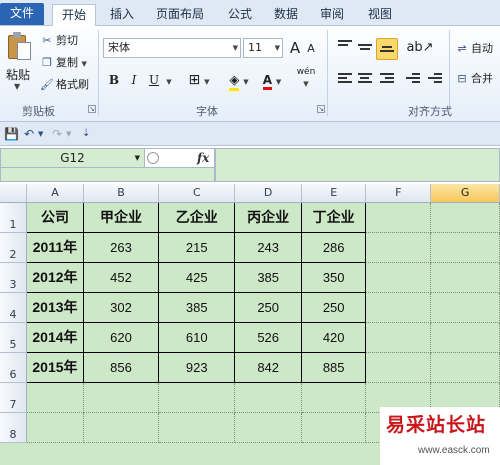  I want to click on select-all-corner, so click(14, 193).